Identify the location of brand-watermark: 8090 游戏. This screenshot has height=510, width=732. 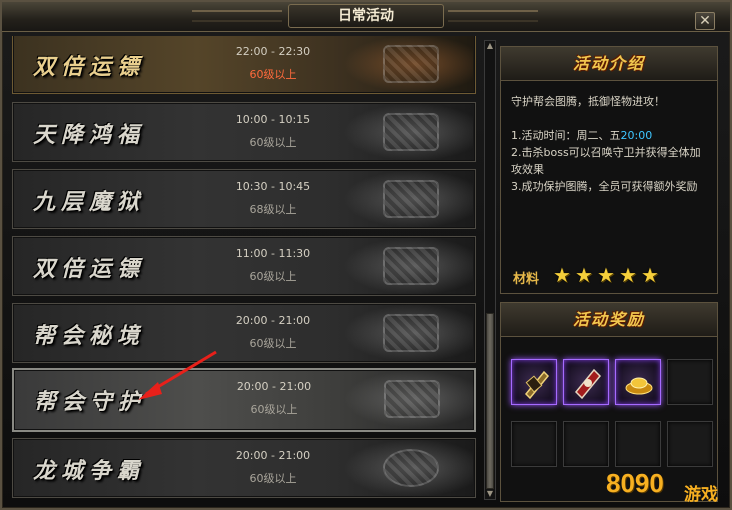
(668, 484).